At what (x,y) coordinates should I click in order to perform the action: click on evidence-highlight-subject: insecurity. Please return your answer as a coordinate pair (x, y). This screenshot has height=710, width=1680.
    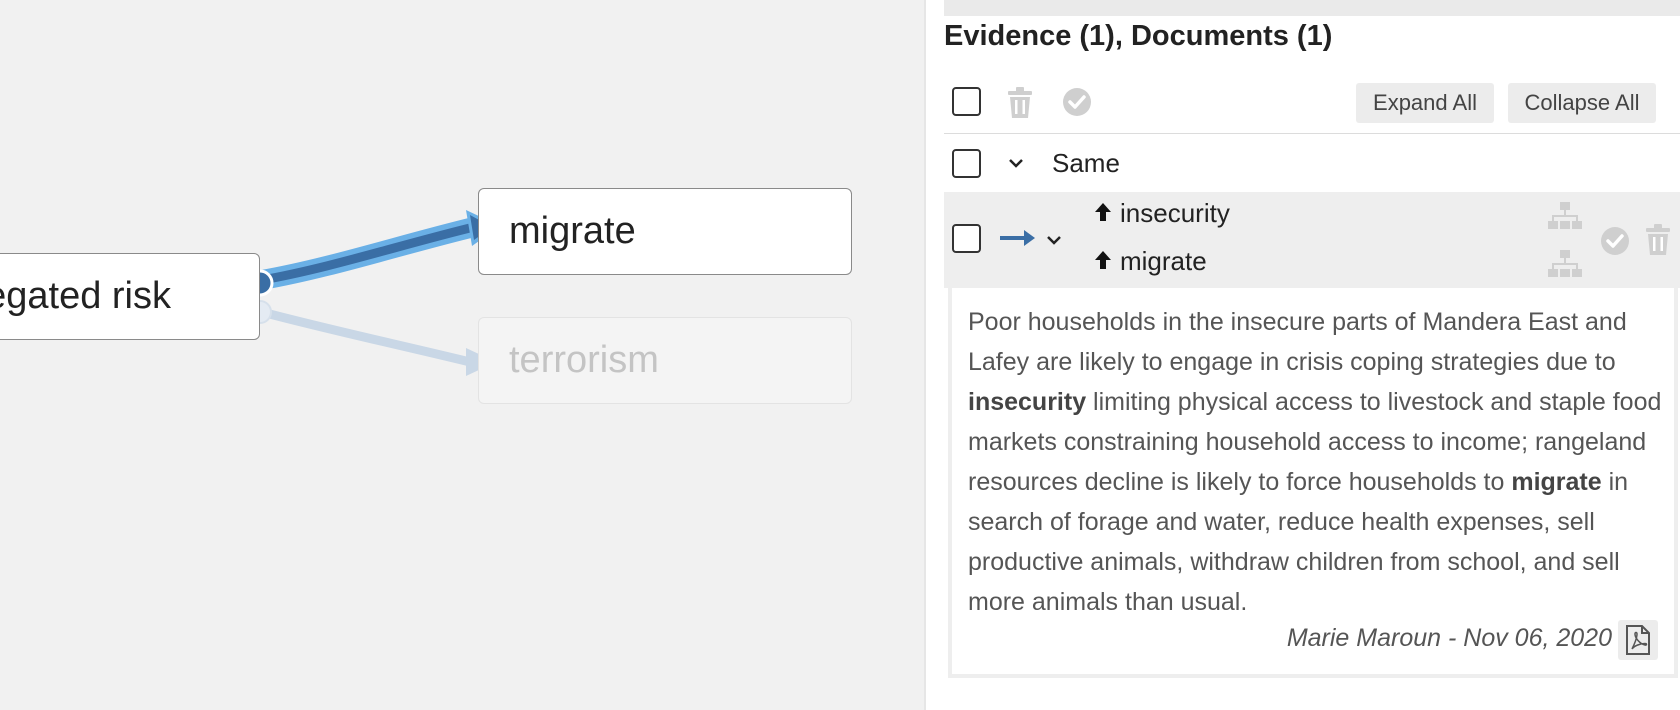
    Looking at the image, I should click on (1027, 402).